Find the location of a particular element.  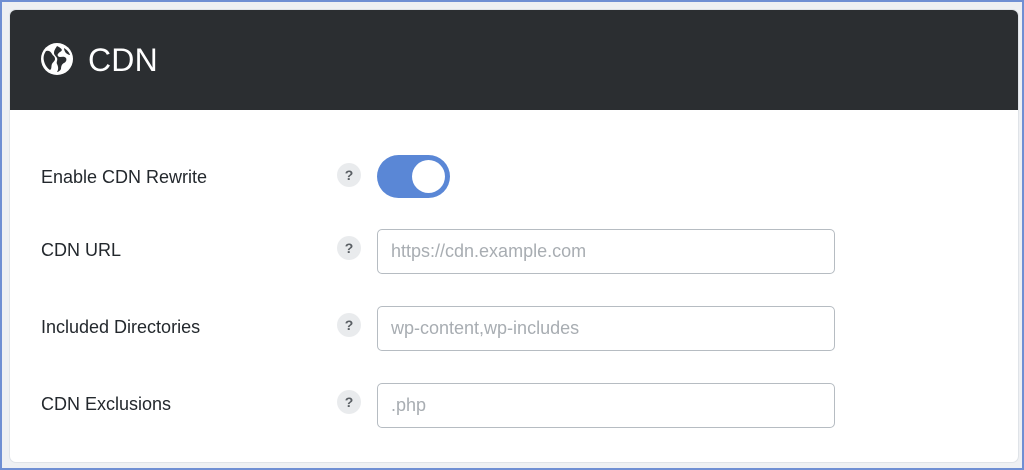

enable-cdn-rewrite-help-icon: ? is located at coordinates (349, 175).